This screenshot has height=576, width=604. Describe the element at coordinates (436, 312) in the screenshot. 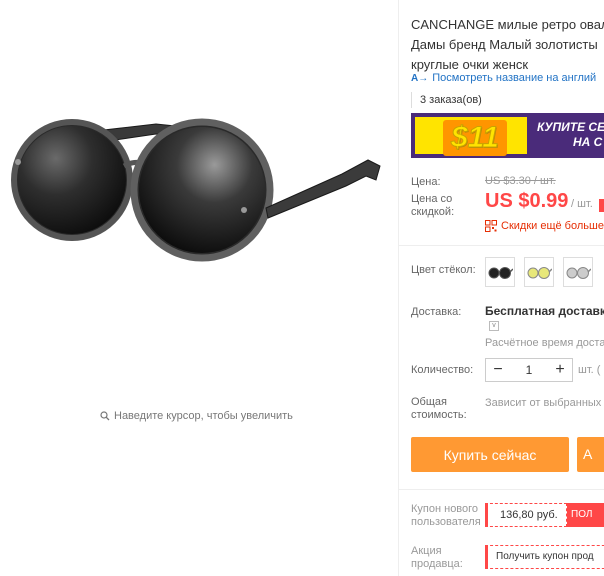

I see `shipping-label: Доставка:` at that location.